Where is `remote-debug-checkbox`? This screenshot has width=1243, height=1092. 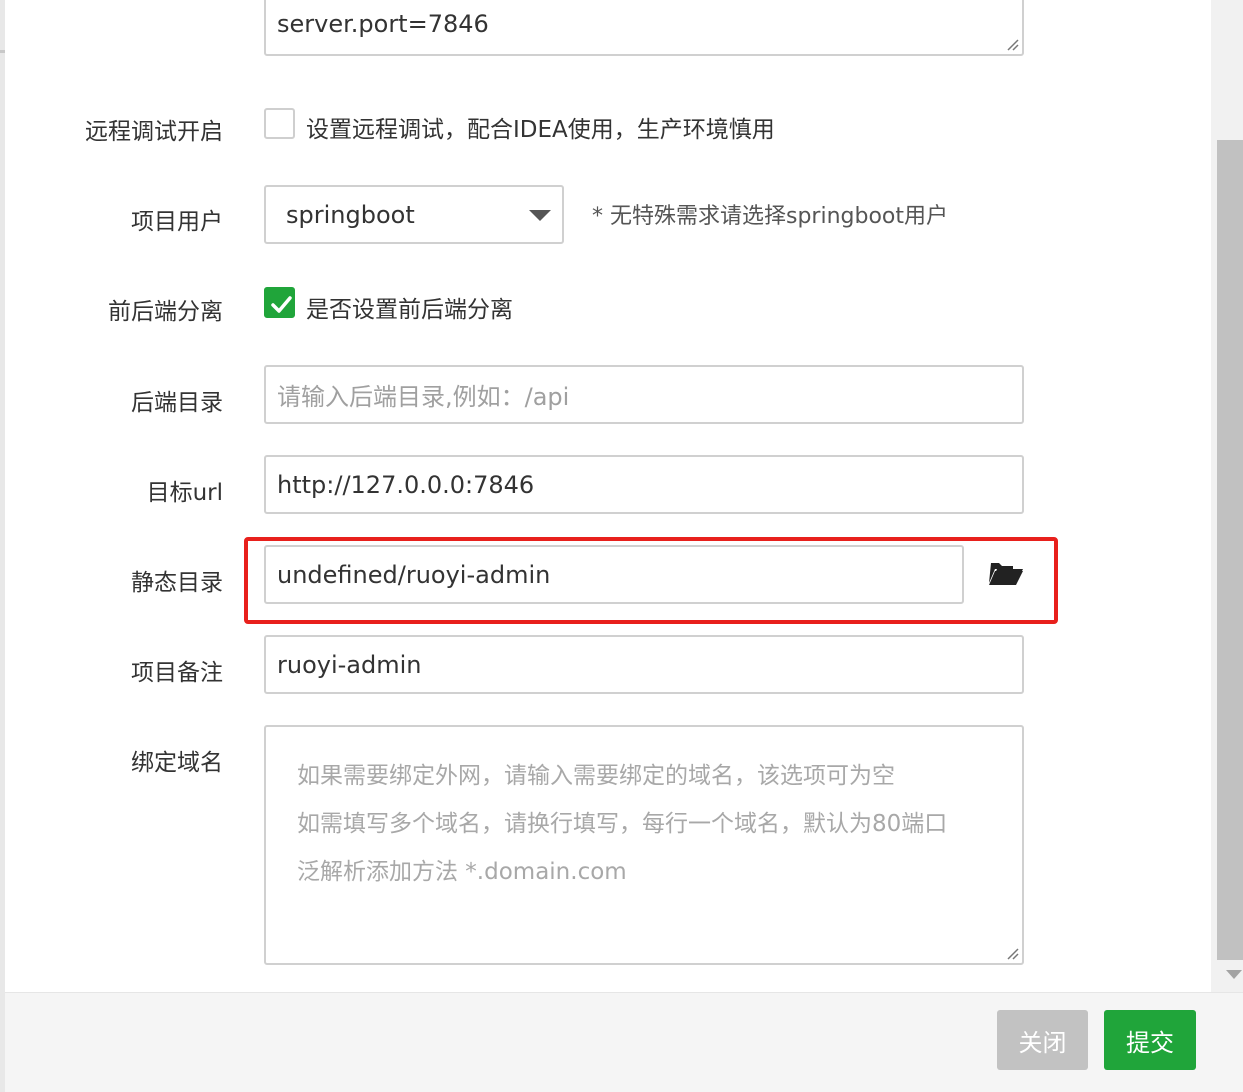 remote-debug-checkbox is located at coordinates (279, 123).